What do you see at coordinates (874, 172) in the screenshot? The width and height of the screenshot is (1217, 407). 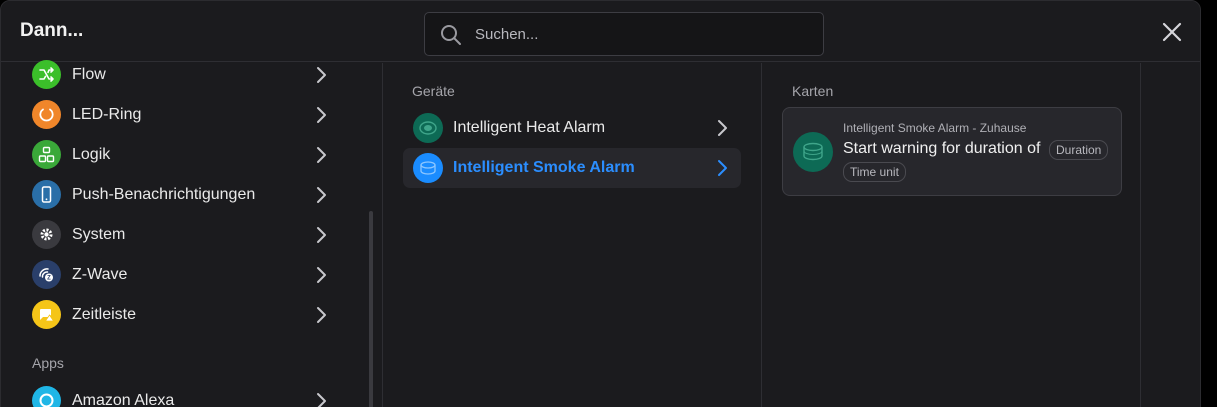 I see `time-unit-tag: Time unit` at bounding box center [874, 172].